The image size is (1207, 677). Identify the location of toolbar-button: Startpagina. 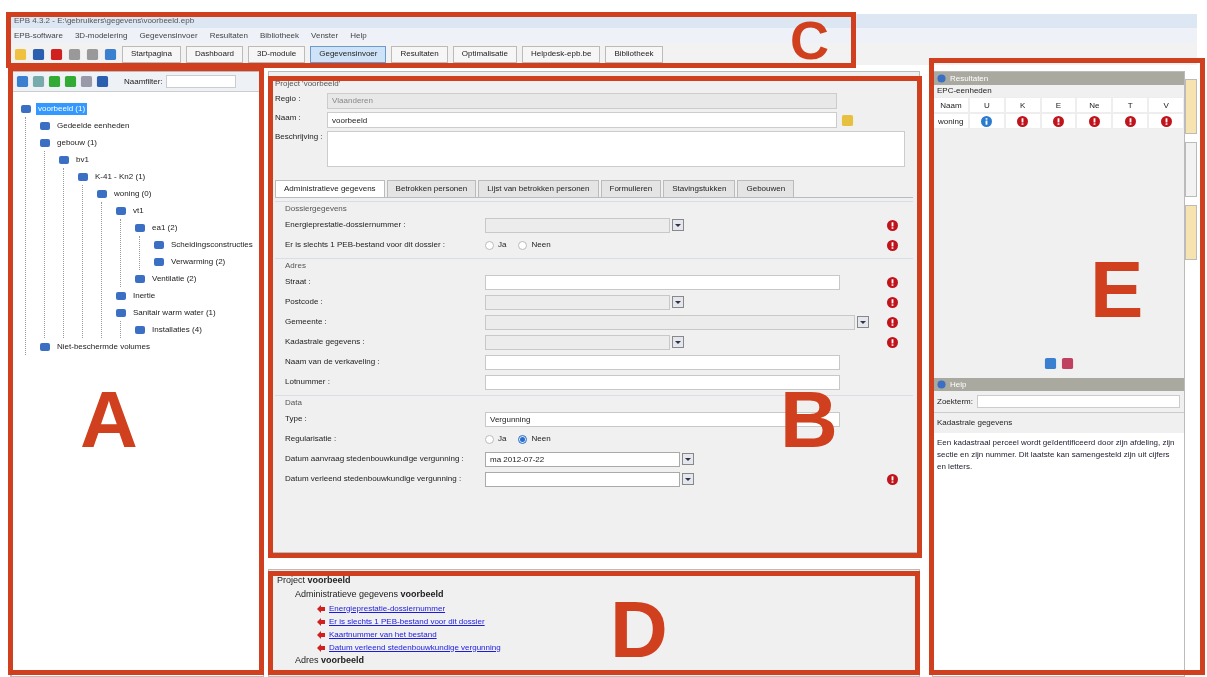
(151, 54).